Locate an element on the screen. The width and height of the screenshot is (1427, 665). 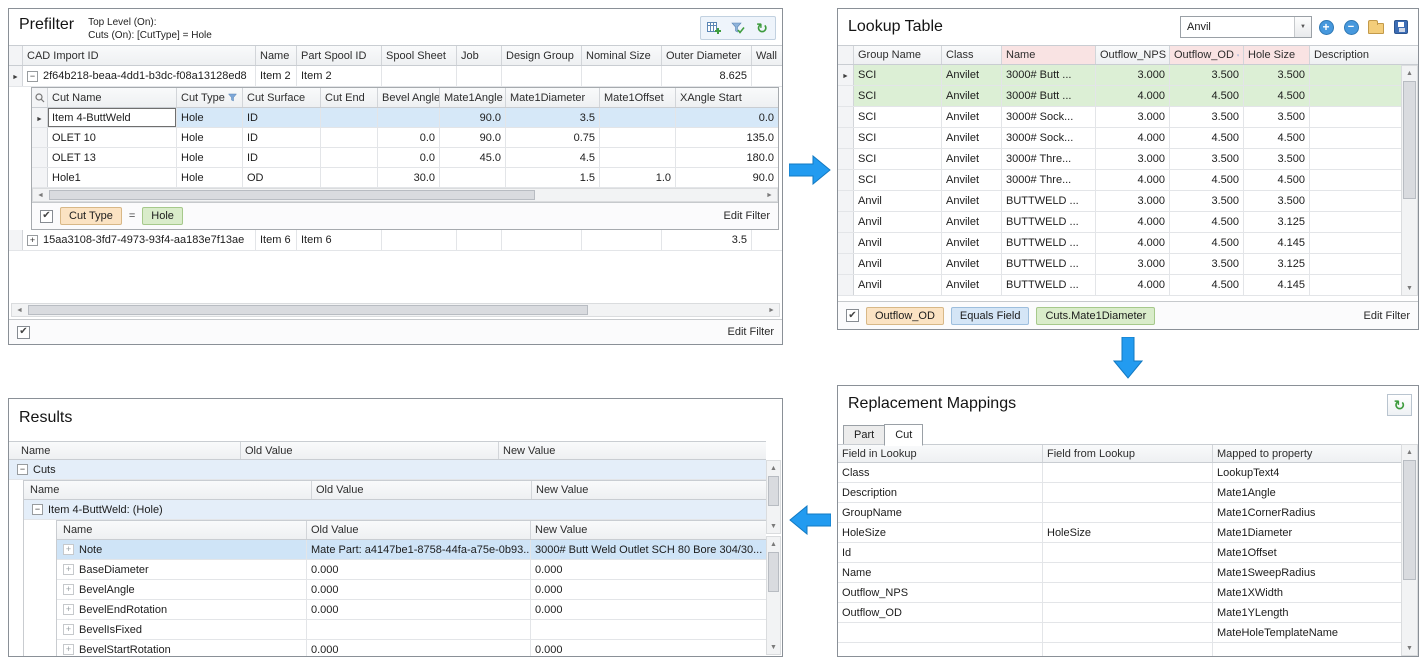
filter-funnel-icon is located at coordinates (232, 97).